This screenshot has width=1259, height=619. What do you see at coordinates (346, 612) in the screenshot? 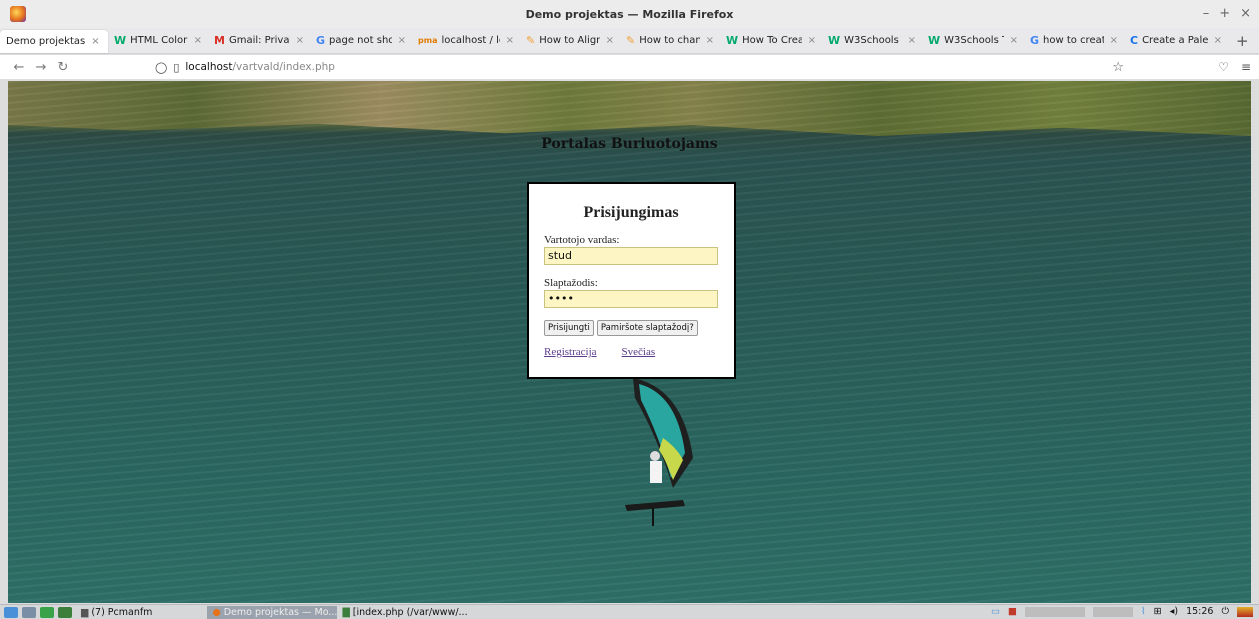
I see `editor-icon: ▇` at bounding box center [346, 612].